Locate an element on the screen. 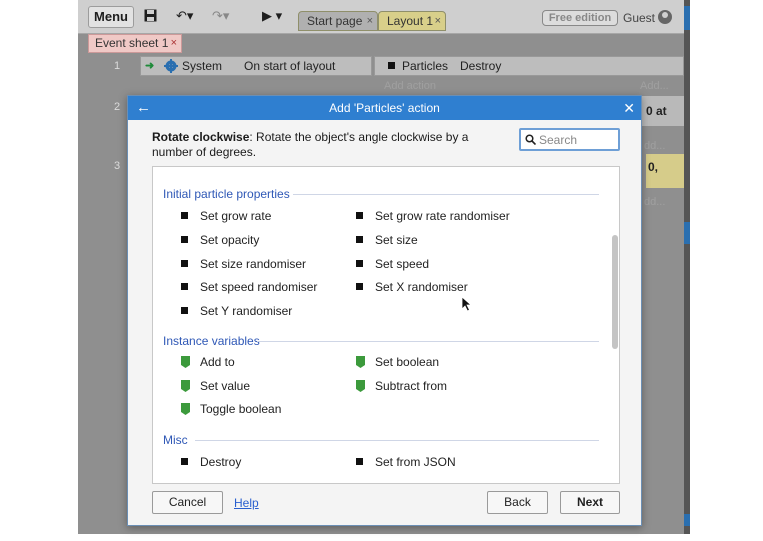 The height and width of the screenshot is (541, 763). undo-icon: ↶▾ is located at coordinates (184, 16).